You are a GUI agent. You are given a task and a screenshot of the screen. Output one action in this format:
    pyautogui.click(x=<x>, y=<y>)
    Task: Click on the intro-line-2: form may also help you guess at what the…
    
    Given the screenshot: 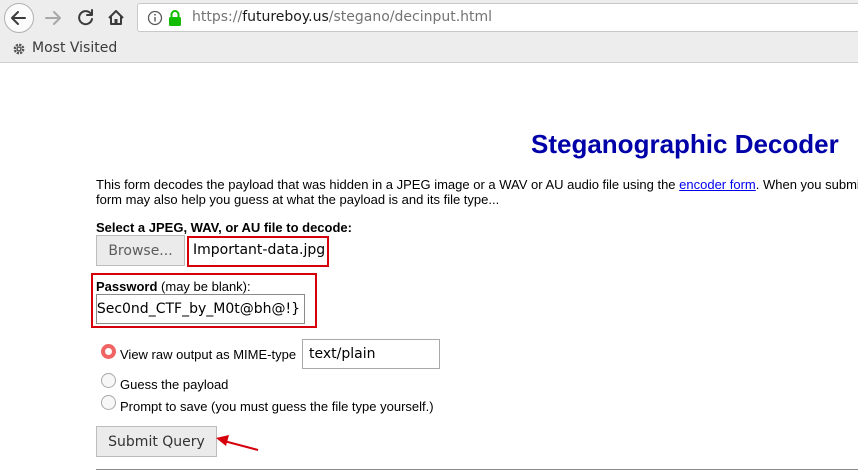 What is the action you would take?
    pyautogui.click(x=298, y=199)
    